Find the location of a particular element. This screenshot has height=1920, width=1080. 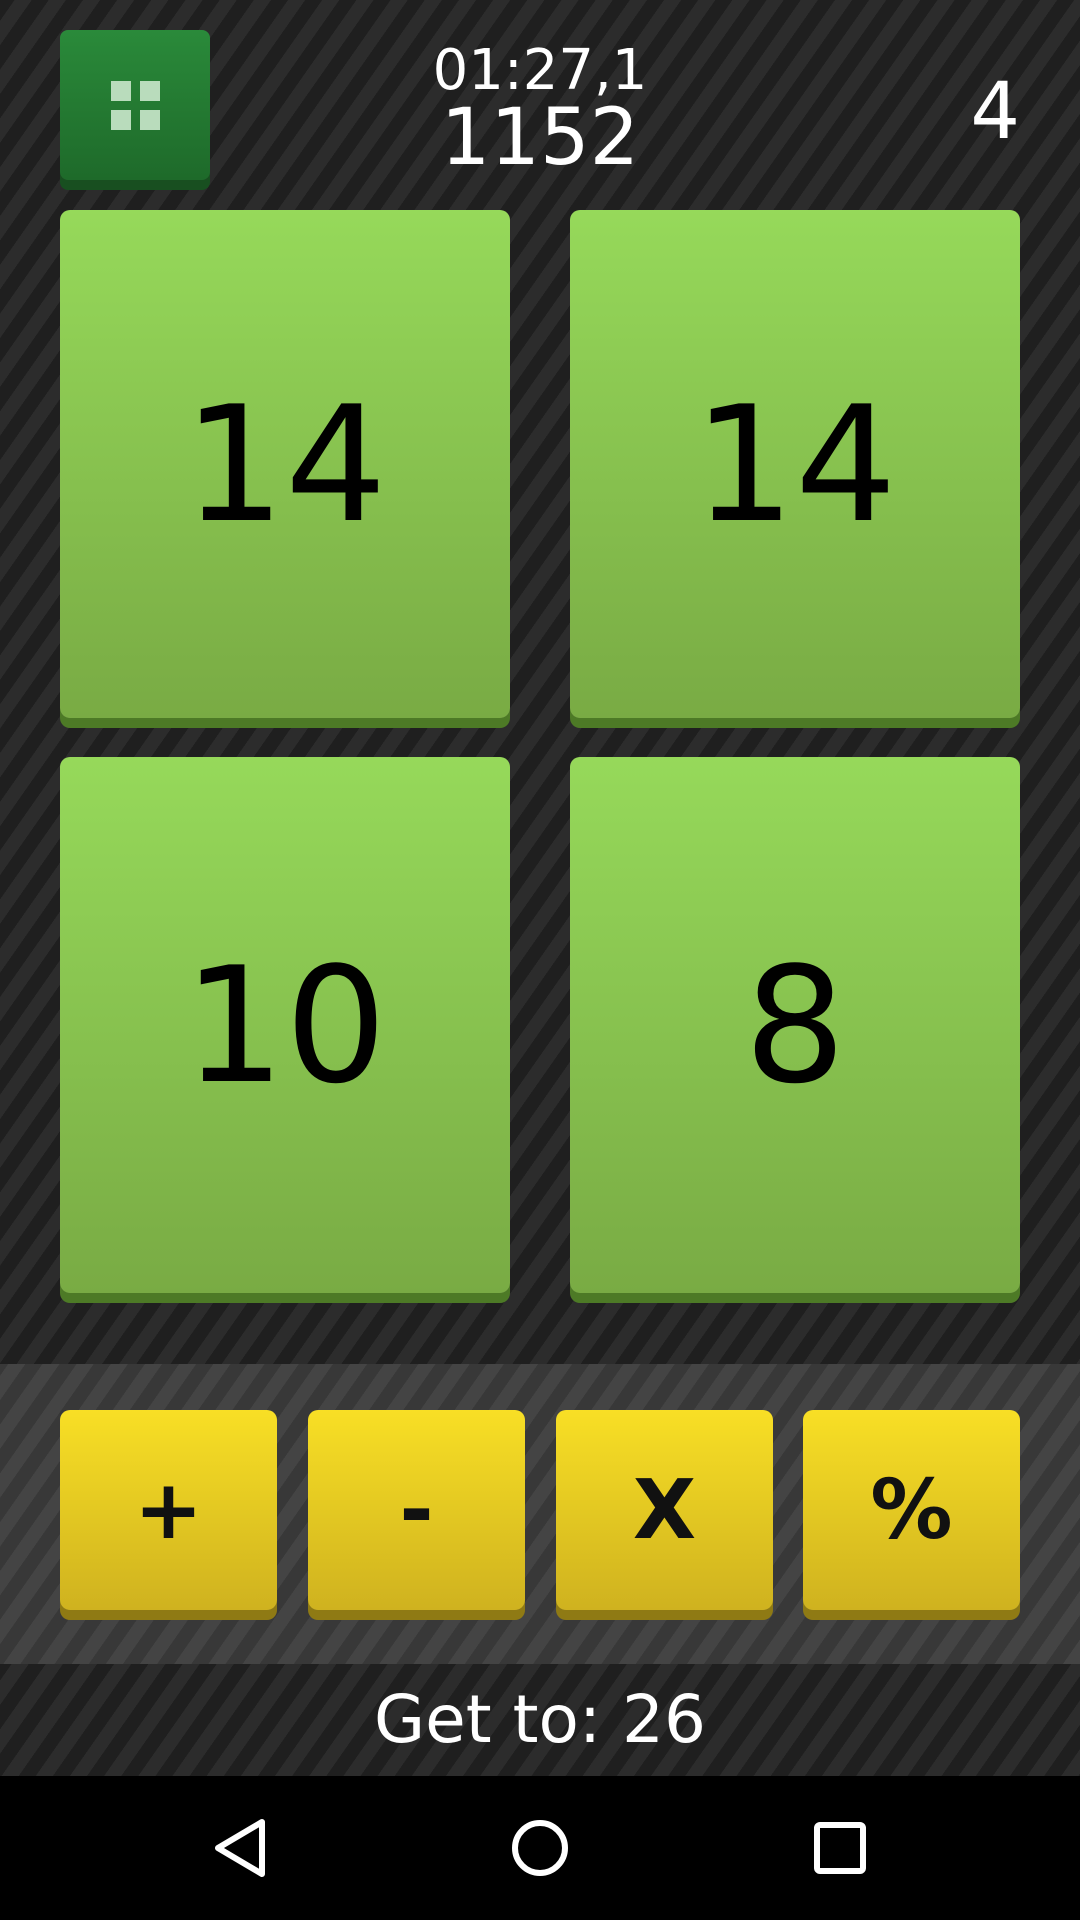

subtract-button: - is located at coordinates (416, 1510).